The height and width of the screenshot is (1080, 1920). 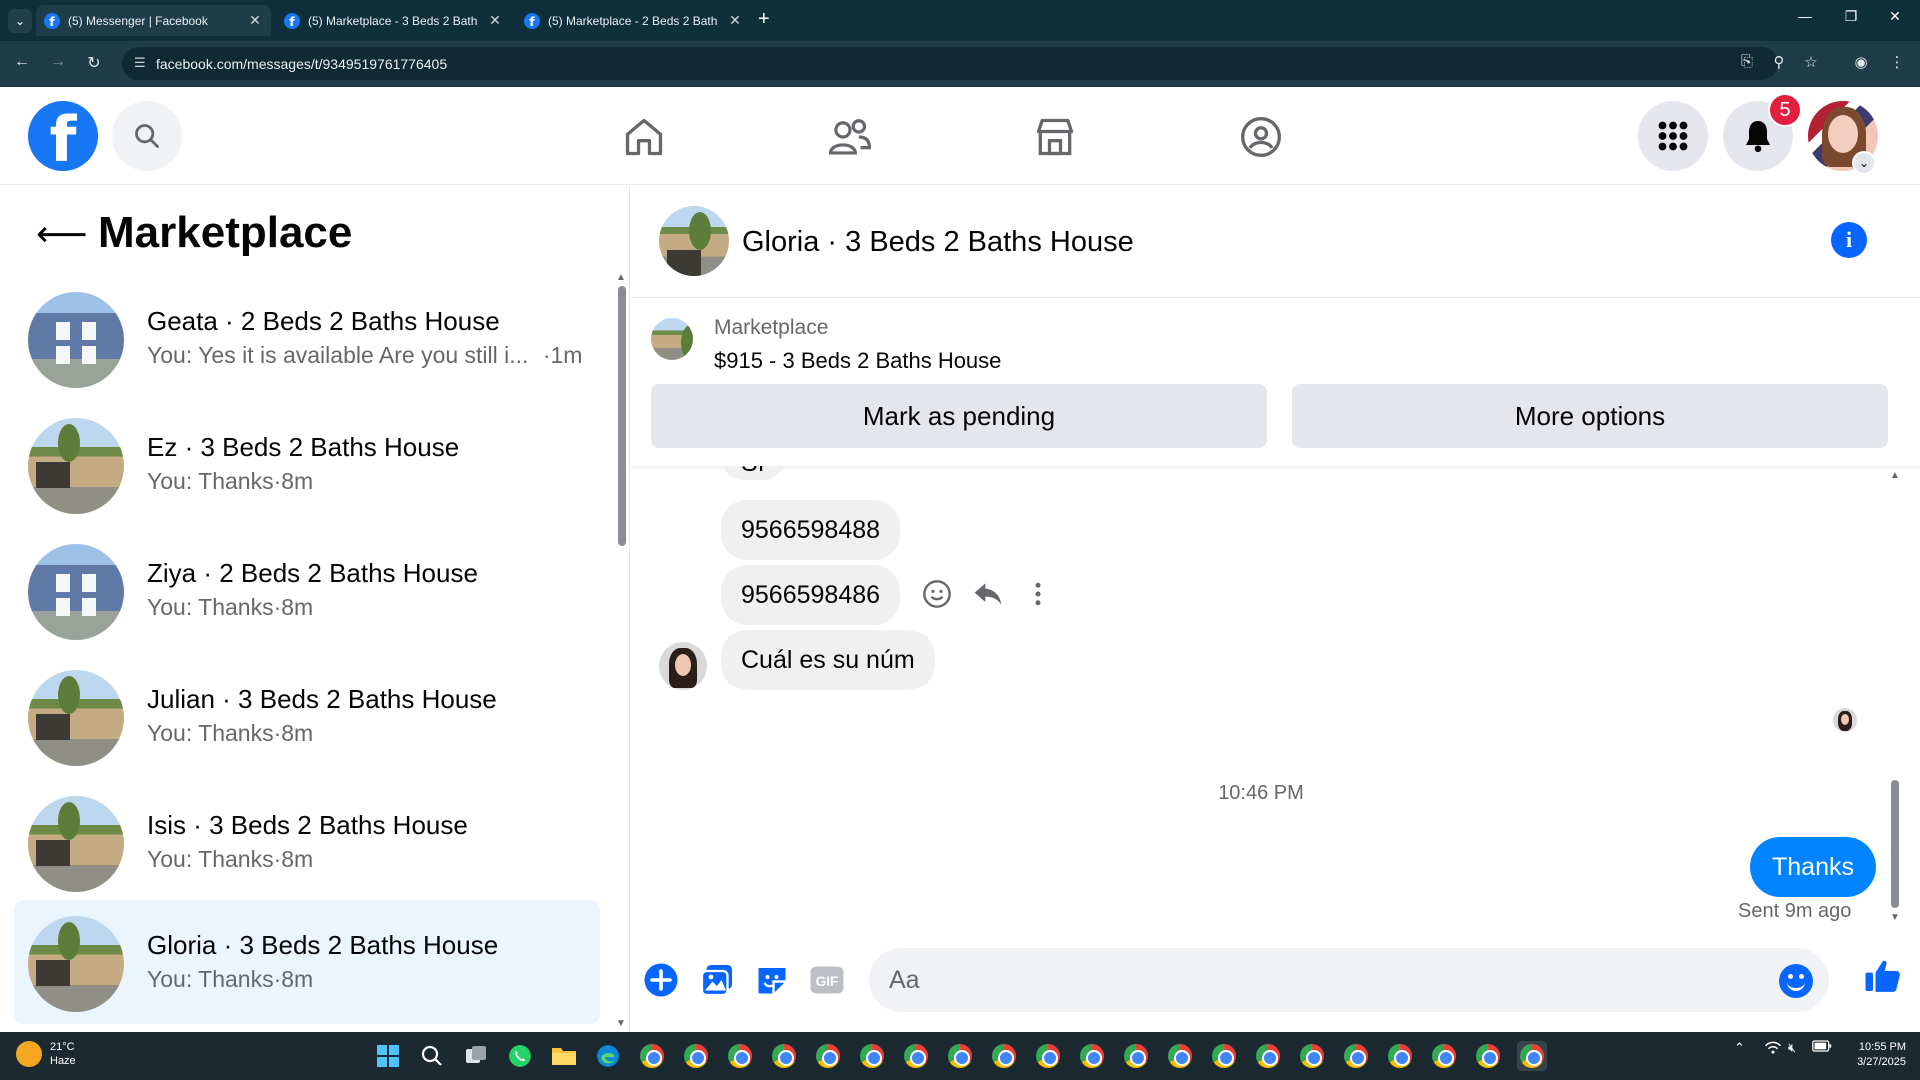 I want to click on groups-nav-button, so click(x=1261, y=137).